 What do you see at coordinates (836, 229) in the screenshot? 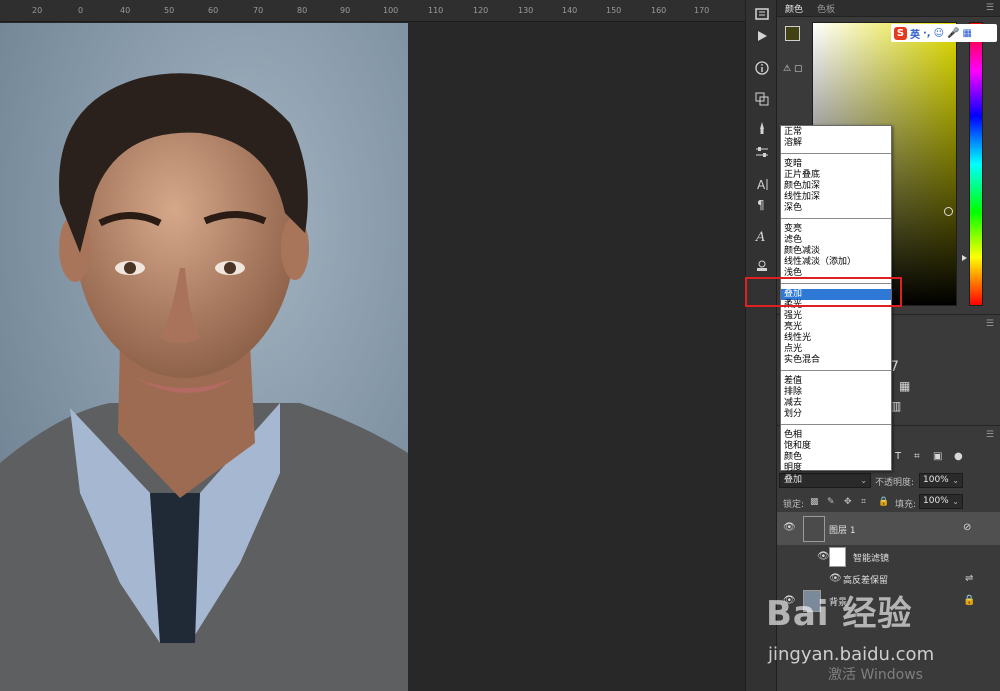
I see `blend-mode-option: 变亮` at bounding box center [836, 229].